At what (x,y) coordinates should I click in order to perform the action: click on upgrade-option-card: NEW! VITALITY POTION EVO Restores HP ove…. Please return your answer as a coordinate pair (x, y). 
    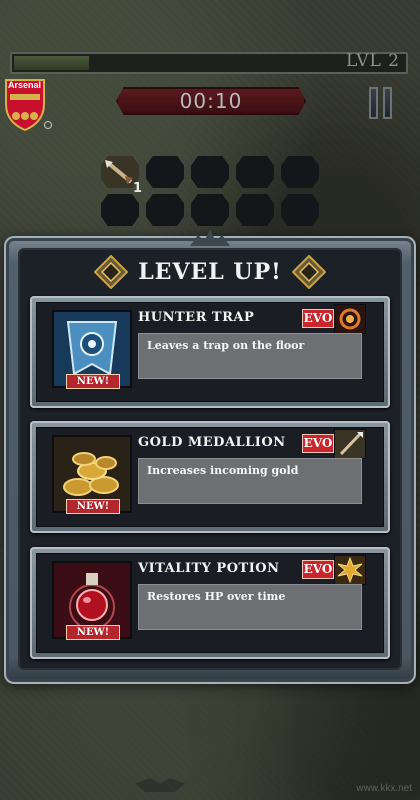
    Looking at the image, I should click on (210, 603).